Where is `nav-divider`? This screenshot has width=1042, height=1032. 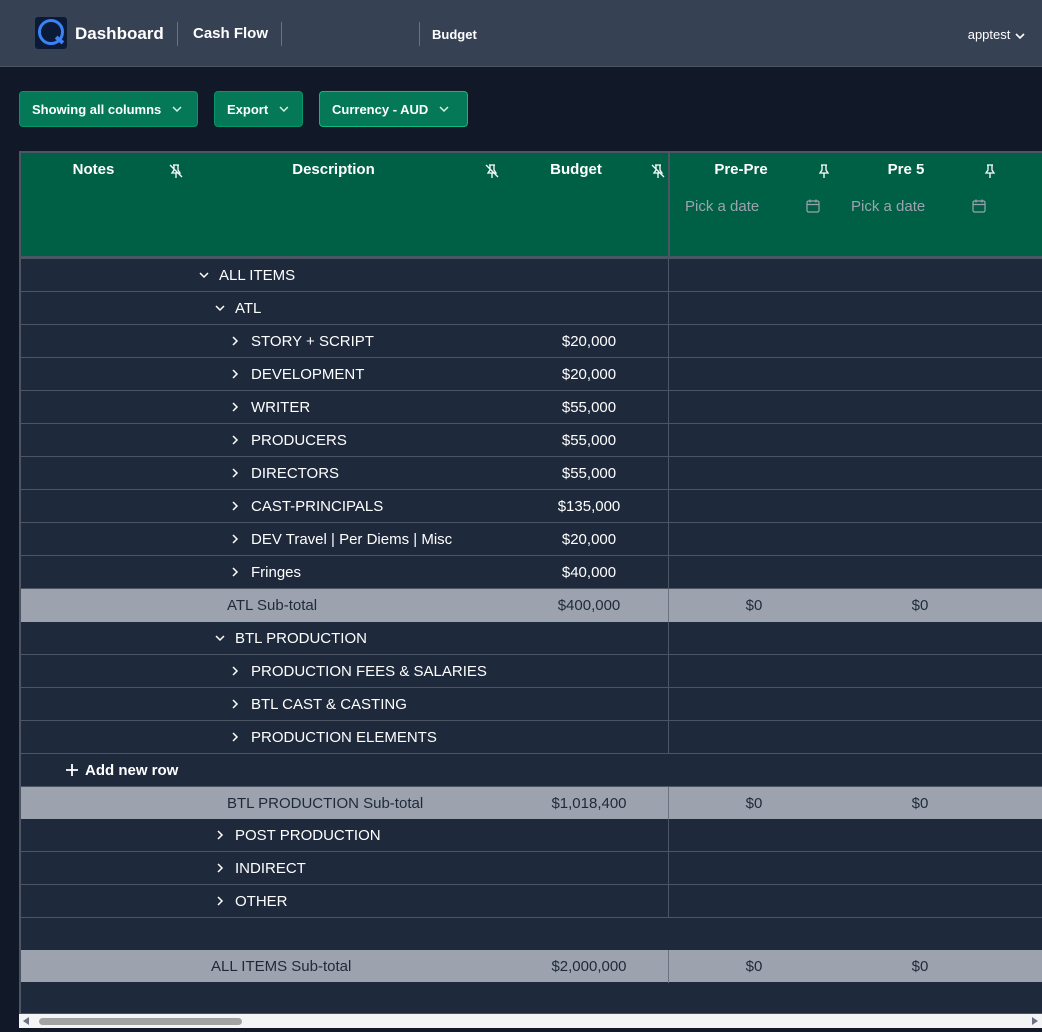
nav-divider is located at coordinates (177, 34).